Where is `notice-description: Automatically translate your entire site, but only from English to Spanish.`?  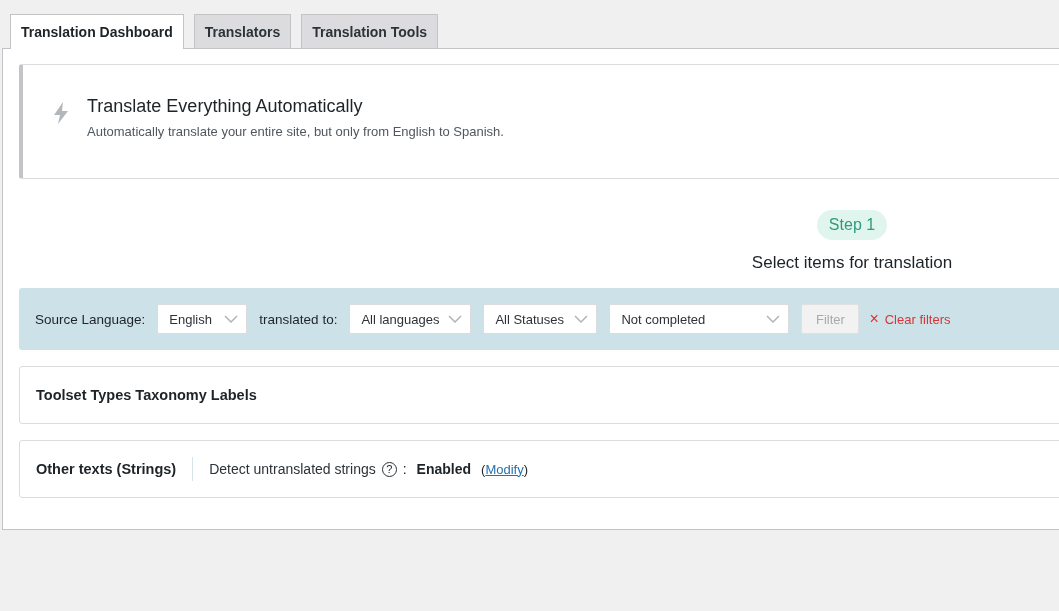
notice-description: Automatically translate your entire site, but only from English to Spanish. is located at coordinates (295, 131).